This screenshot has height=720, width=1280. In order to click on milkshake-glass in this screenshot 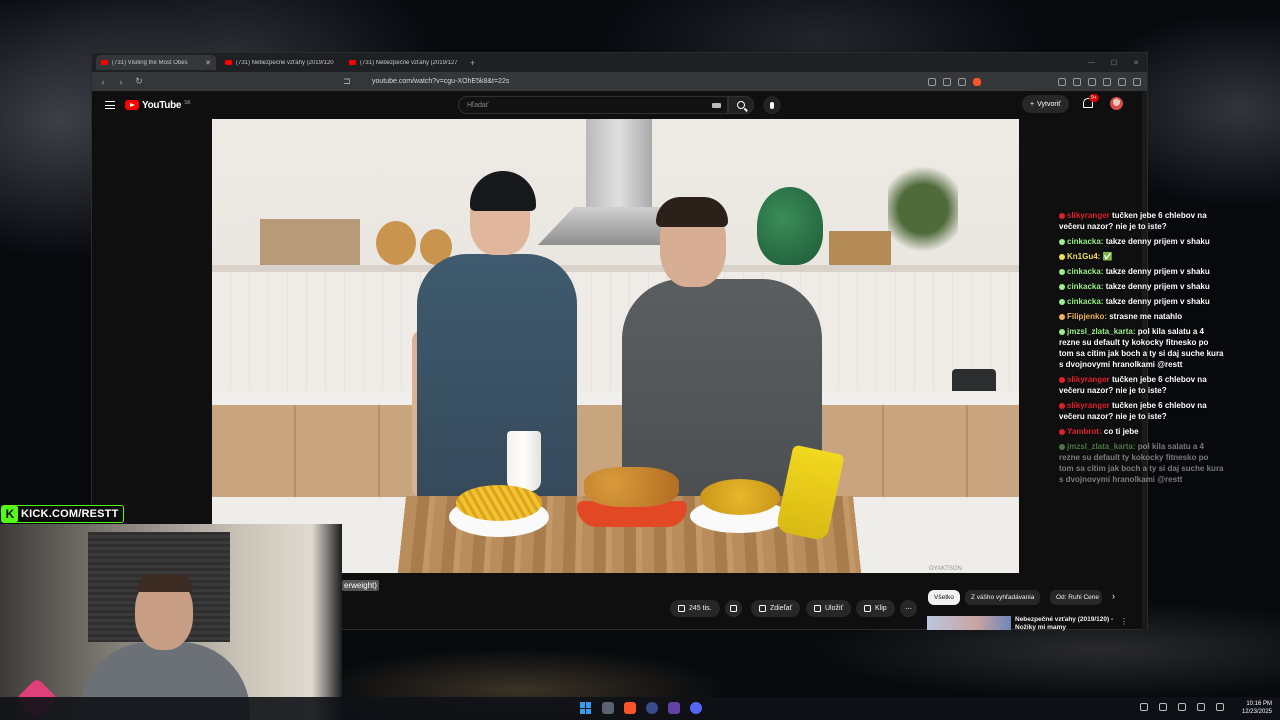, I will do `click(524, 461)`.